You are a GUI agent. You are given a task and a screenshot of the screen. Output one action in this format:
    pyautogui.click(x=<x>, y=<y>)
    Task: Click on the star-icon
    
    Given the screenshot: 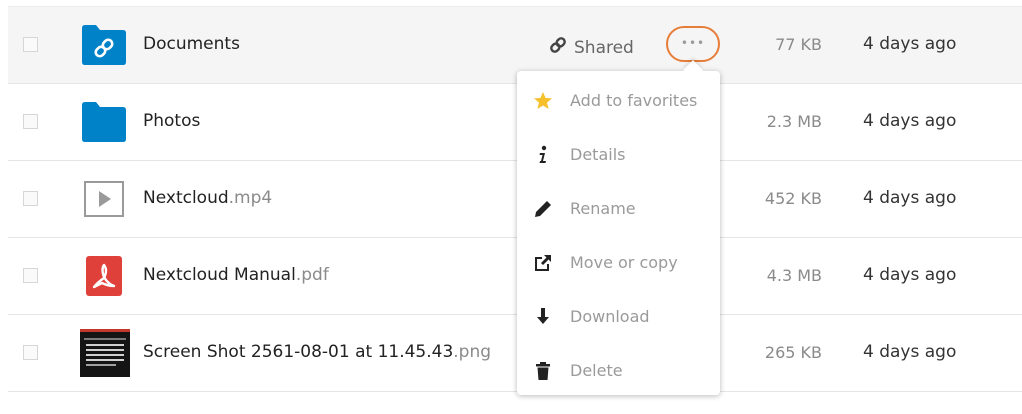 What is the action you would take?
    pyautogui.click(x=543, y=100)
    